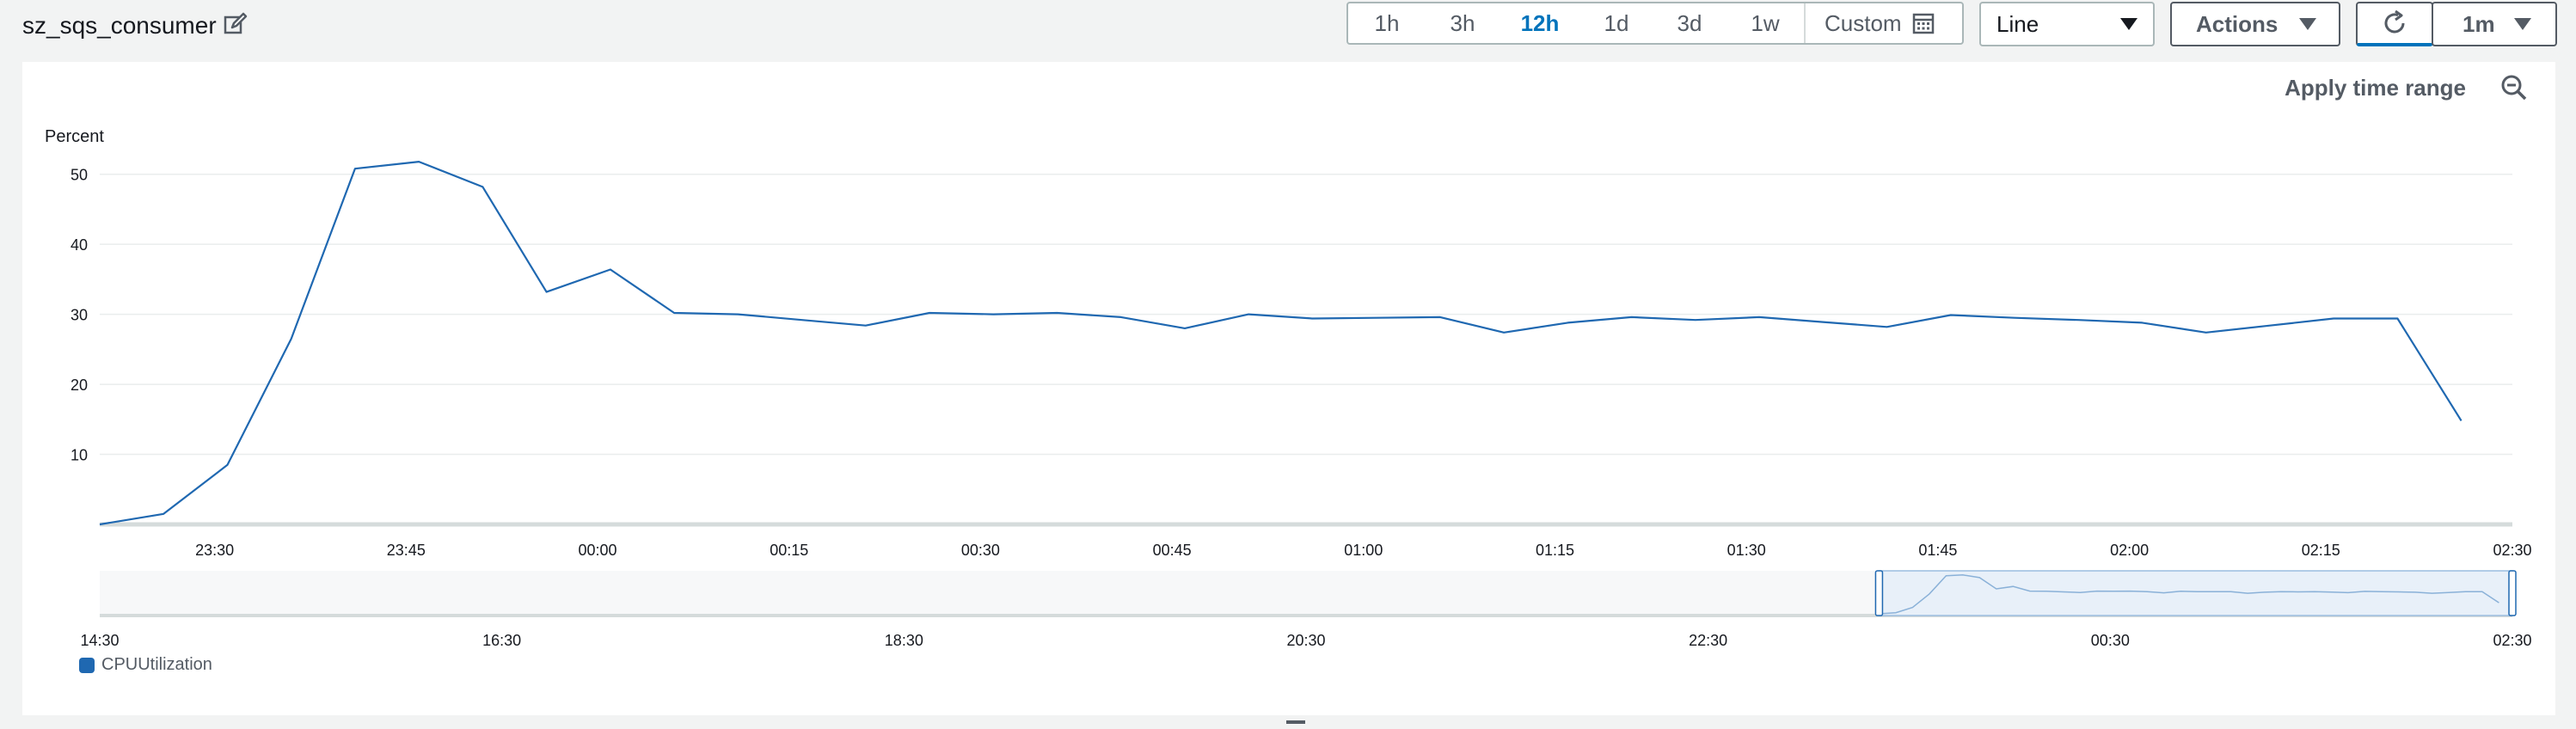 This screenshot has height=729, width=2576. What do you see at coordinates (1305, 639) in the screenshot?
I see `overview-tick-label: 20:30` at bounding box center [1305, 639].